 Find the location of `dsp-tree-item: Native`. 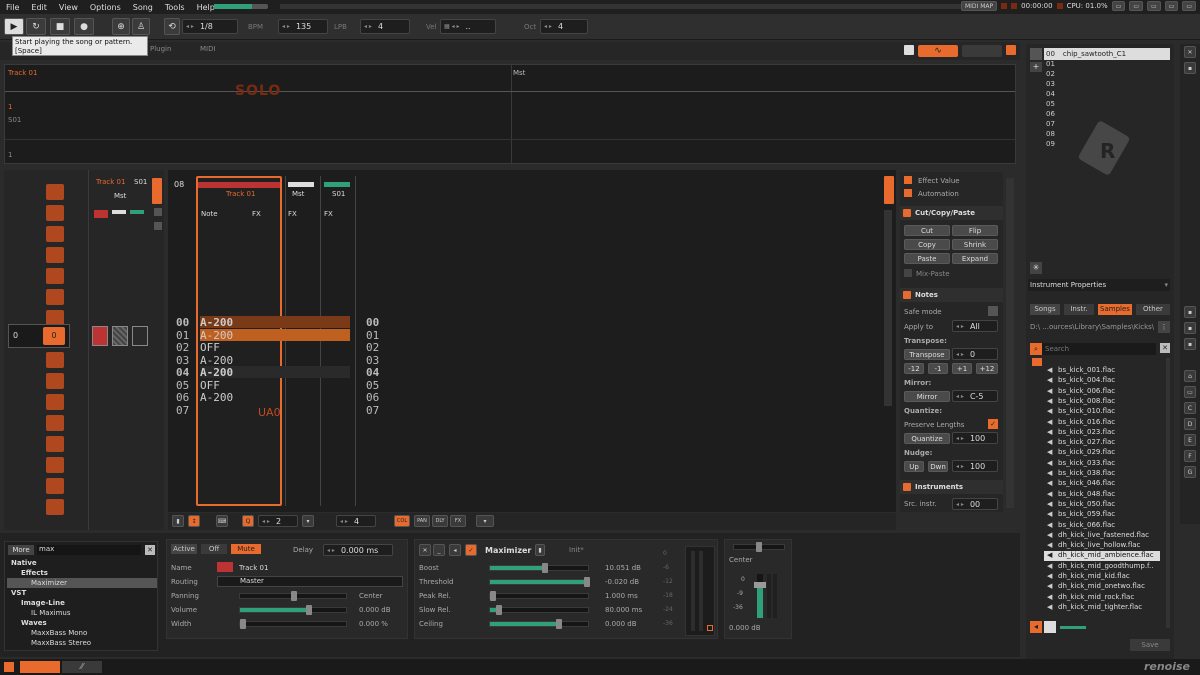

dsp-tree-item: Native is located at coordinates (82, 563).